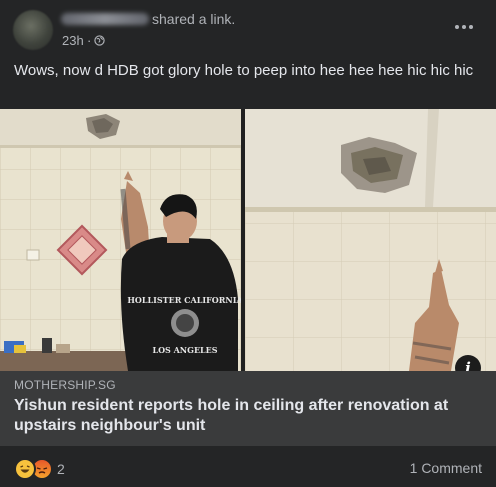 Image resolution: width=496 pixels, height=487 pixels. I want to click on shirt-print-bottom: LOS ANGELES, so click(184, 350).